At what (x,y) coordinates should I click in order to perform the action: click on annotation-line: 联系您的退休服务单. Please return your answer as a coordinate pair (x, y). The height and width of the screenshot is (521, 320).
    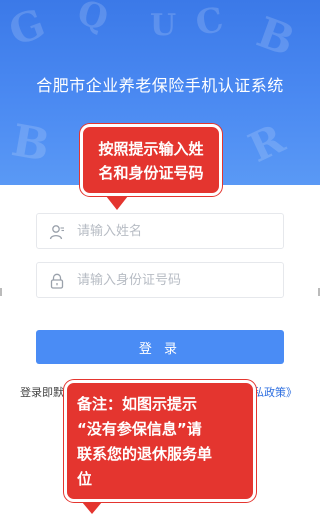
    Looking at the image, I should click on (145, 454).